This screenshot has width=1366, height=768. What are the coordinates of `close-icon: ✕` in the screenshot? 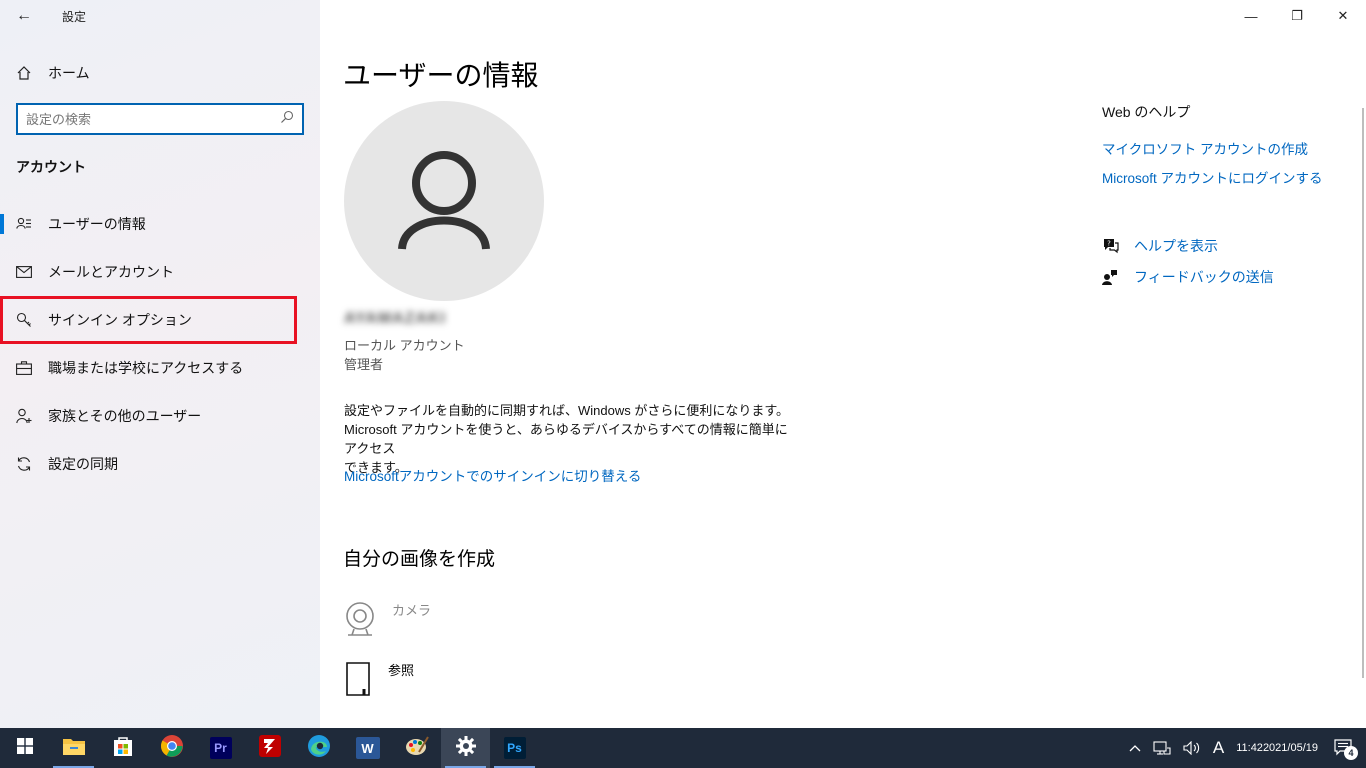 It's located at (1343, 15).